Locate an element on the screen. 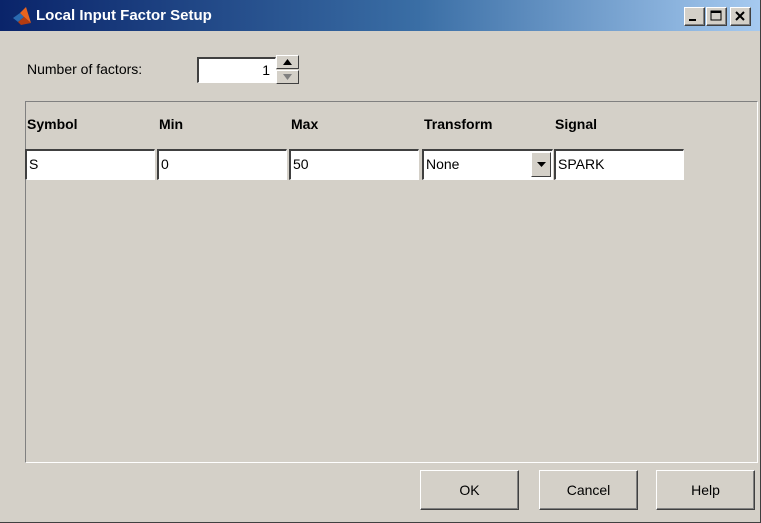 Image resolution: width=761 pixels, height=523 pixels. spinner-down-button is located at coordinates (287, 77).